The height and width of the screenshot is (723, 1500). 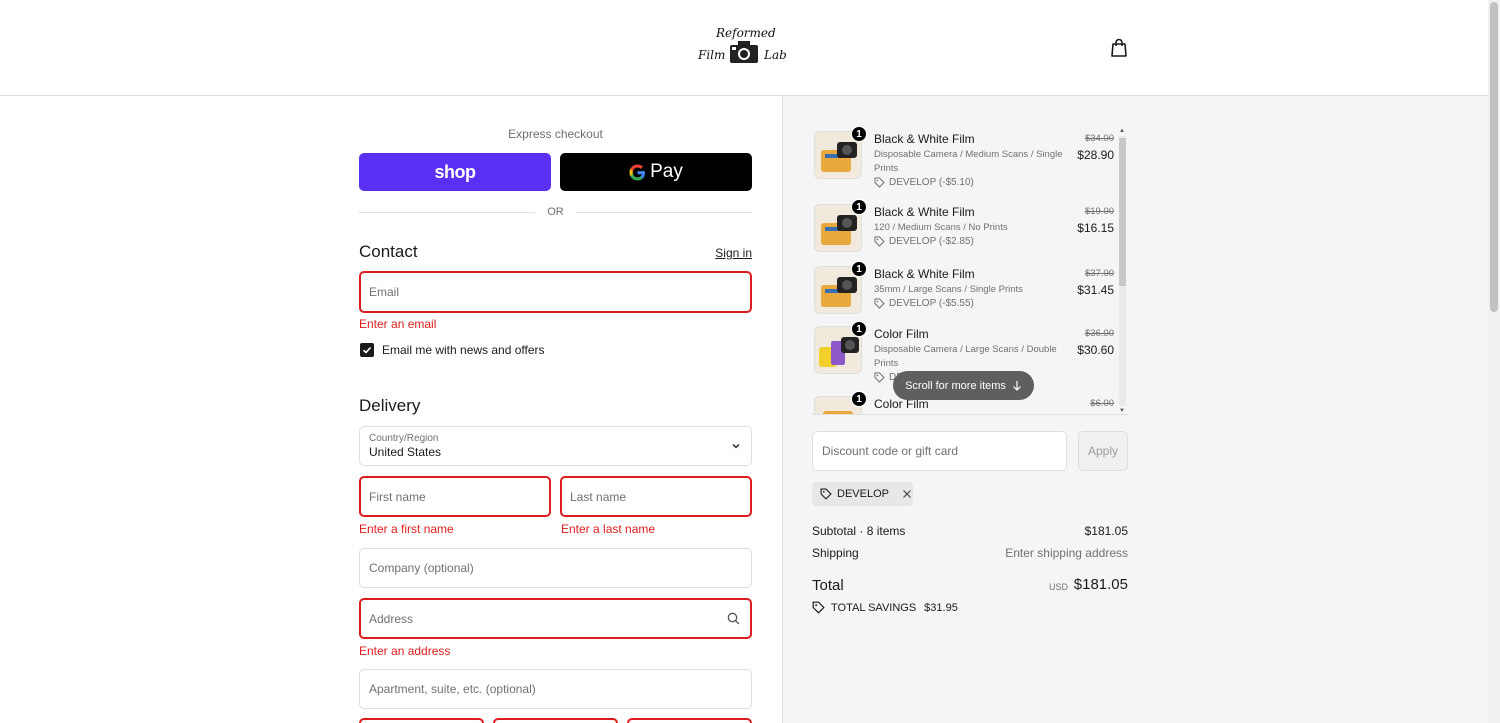 What do you see at coordinates (901, 334) in the screenshot?
I see `item-name: Color Film` at bounding box center [901, 334].